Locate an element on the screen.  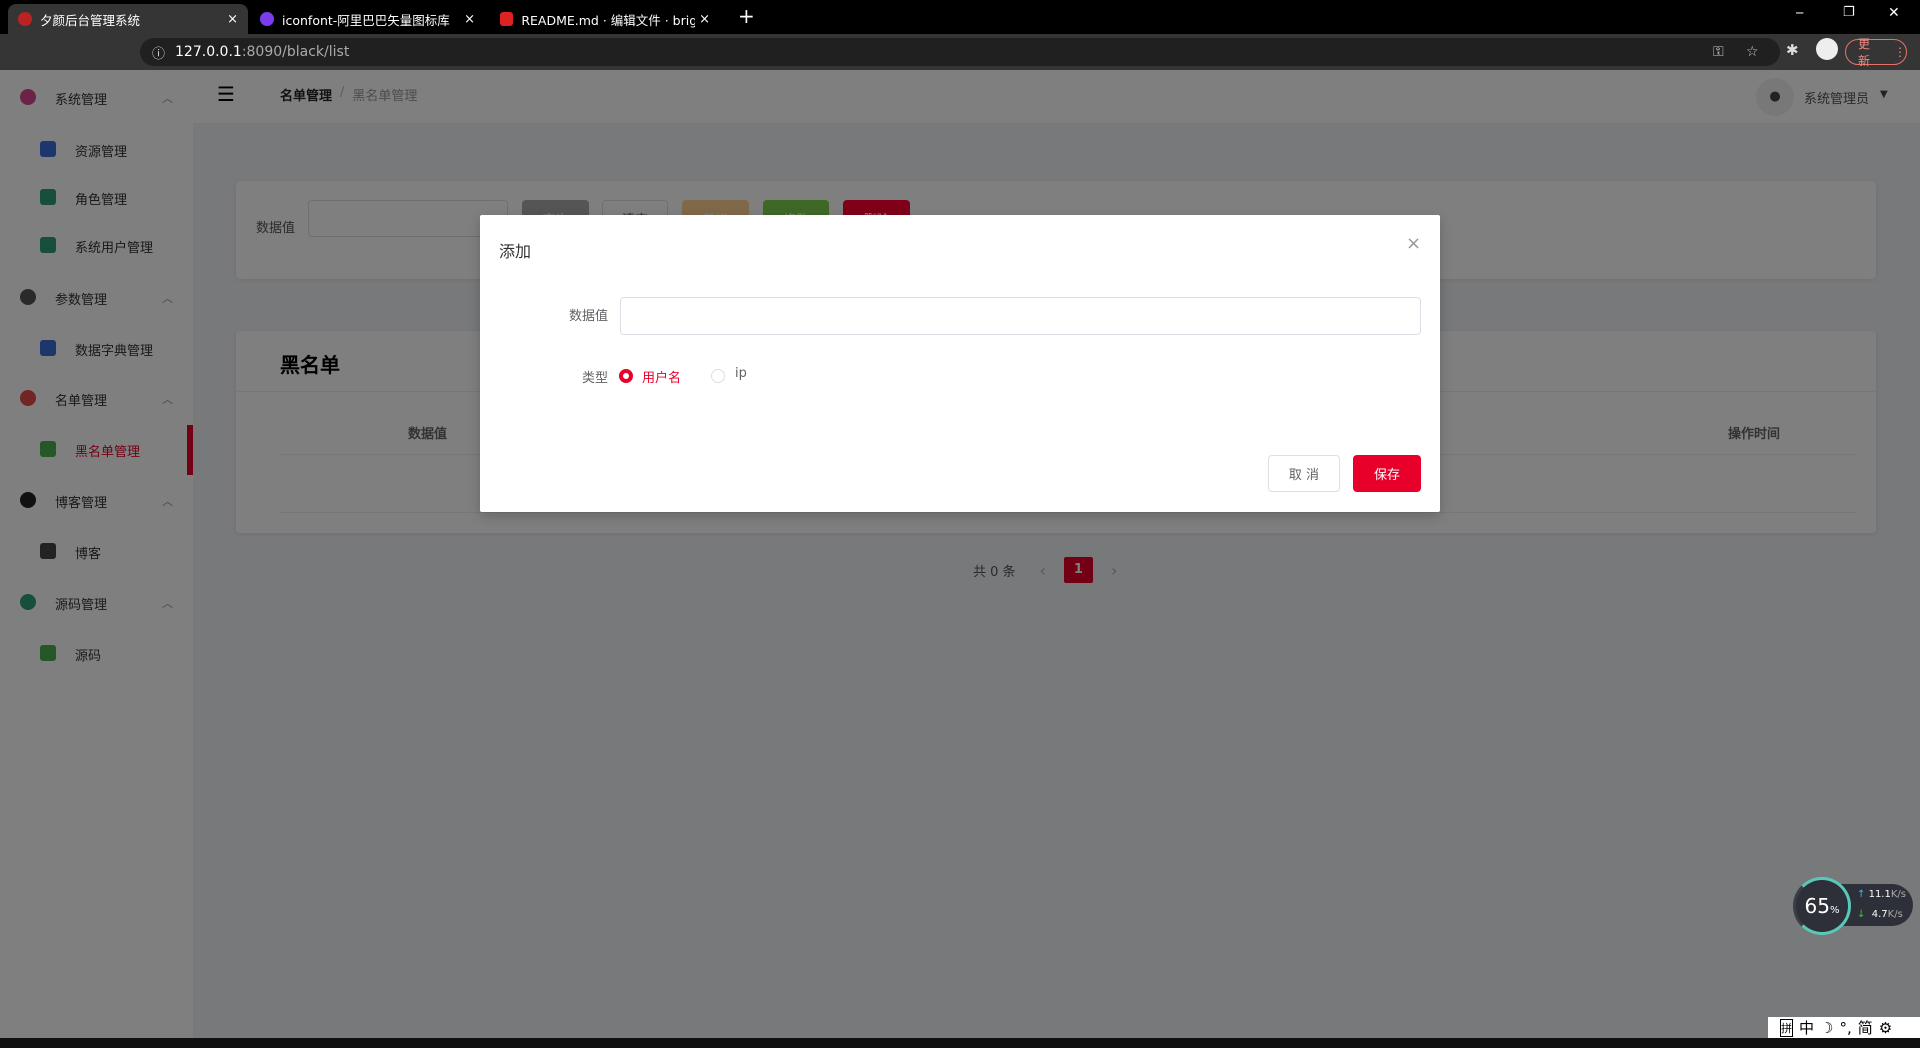
site-info-icon: ⓘ is located at coordinates (158, 52).